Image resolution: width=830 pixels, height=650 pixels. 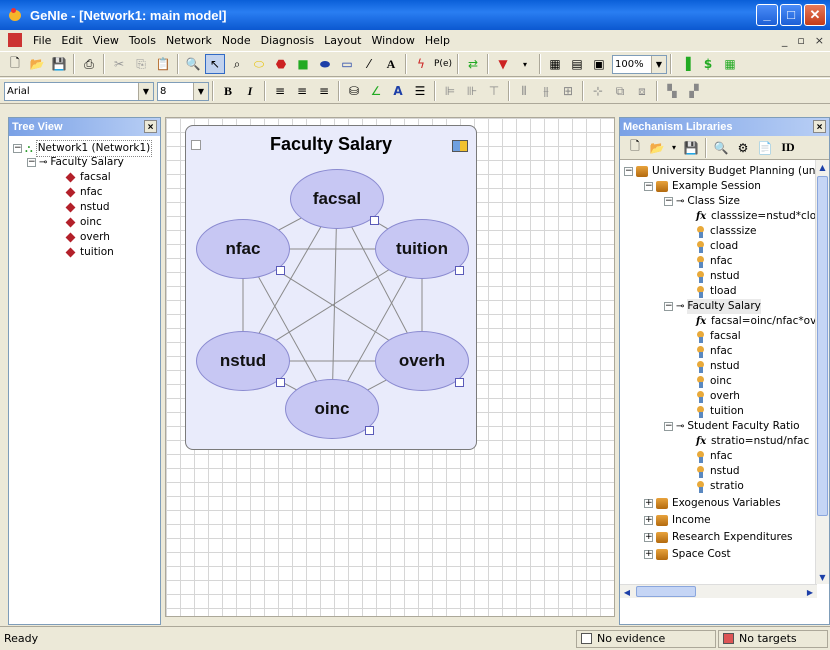 What do you see at coordinates (732, 426) in the screenshot?
I see `mechanism-group: − ⊸ Student Faculty Ratio` at bounding box center [732, 426].